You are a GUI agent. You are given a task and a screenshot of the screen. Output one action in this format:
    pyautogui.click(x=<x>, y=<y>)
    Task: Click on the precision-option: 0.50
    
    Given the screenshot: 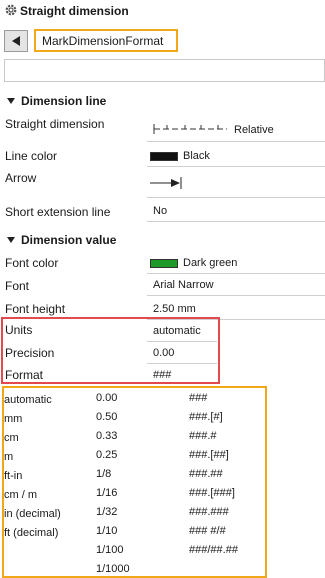 What is the action you would take?
    pyautogui.click(x=107, y=417)
    